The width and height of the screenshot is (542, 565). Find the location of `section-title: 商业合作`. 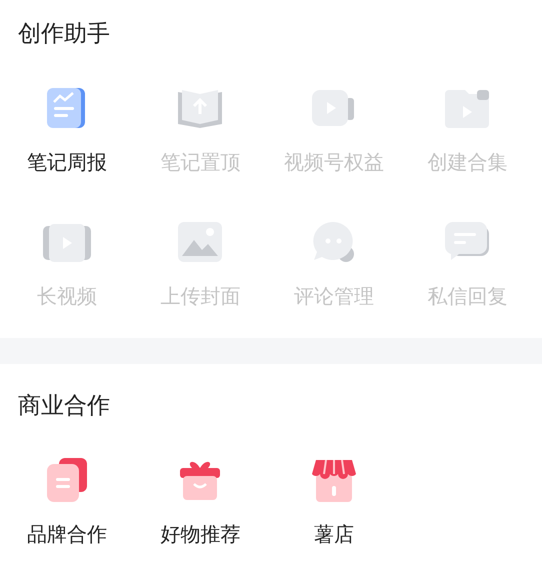

section-title: 商业合作 is located at coordinates (64, 405).